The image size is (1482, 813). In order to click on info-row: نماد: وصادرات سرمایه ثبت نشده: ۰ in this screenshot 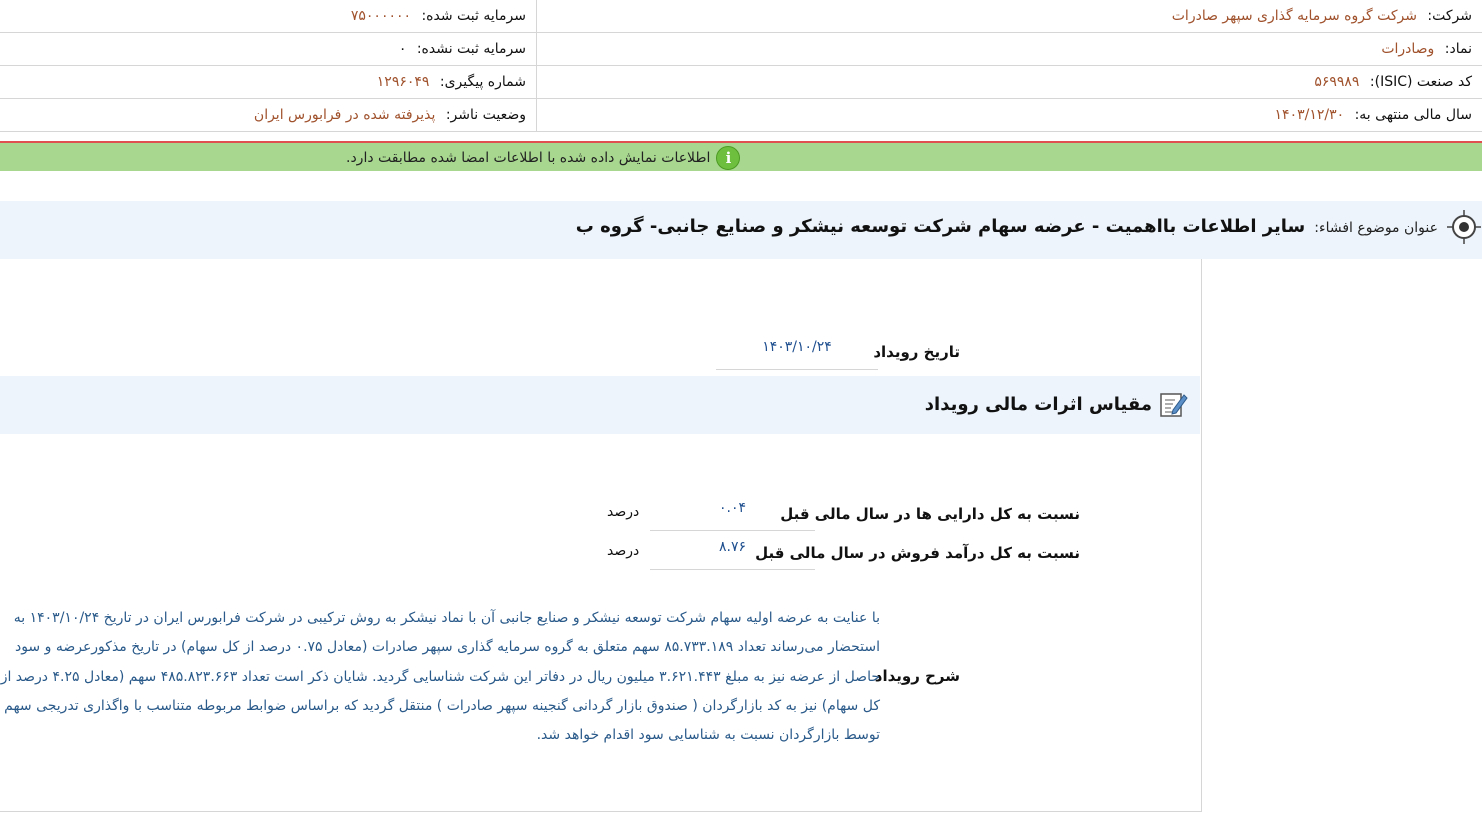, I will do `click(741, 49)`.